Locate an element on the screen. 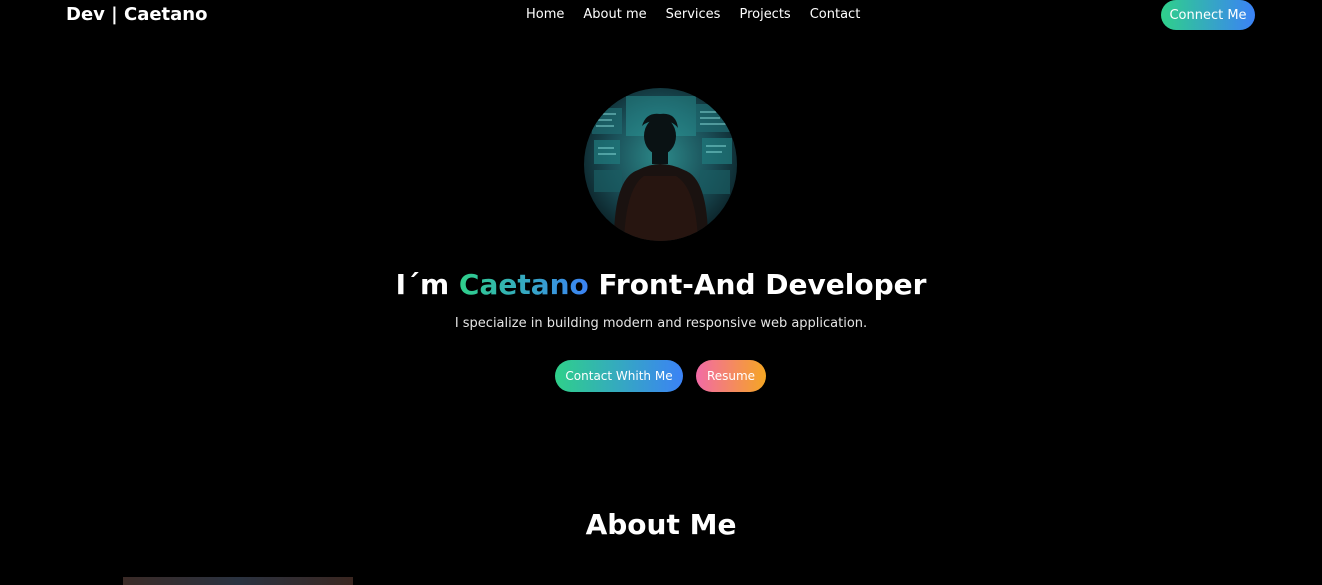 The image size is (1322, 585). hero-title-name: Caetano is located at coordinates (523, 284).